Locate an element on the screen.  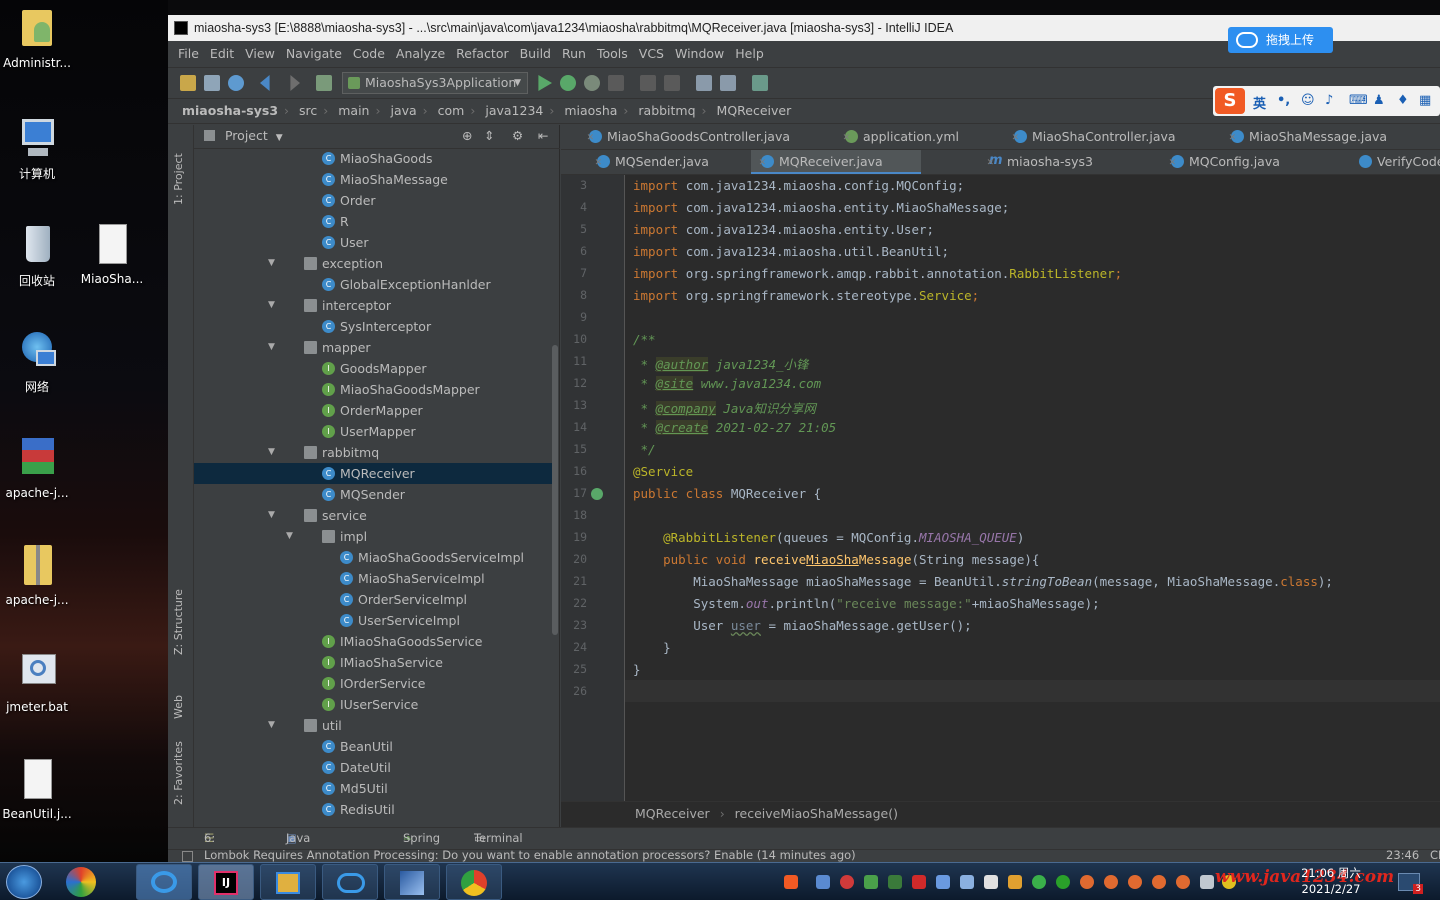
crumb-src: src is located at coordinates (308, 110).